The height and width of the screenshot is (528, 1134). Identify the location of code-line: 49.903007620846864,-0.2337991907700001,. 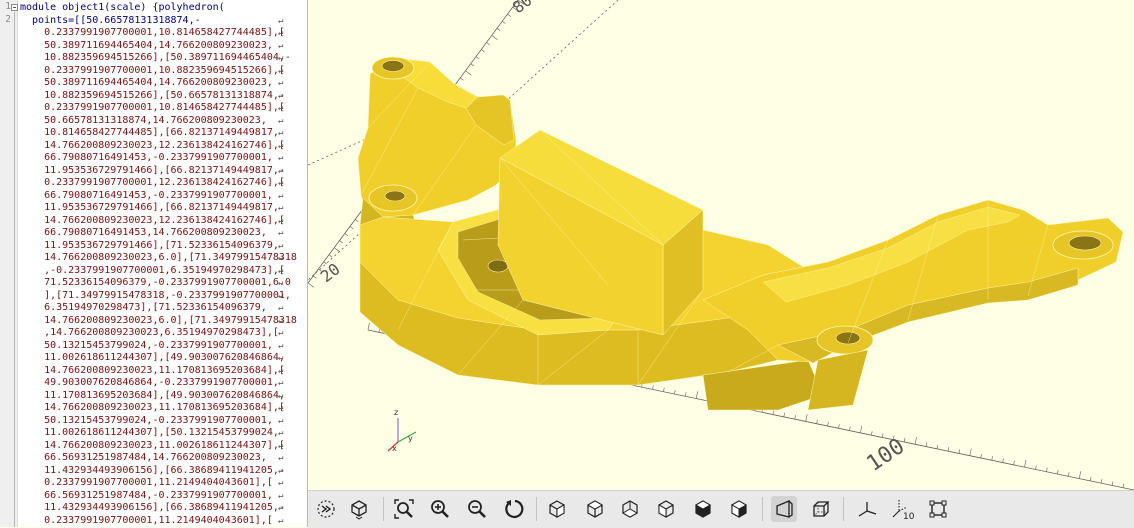
(152, 383).